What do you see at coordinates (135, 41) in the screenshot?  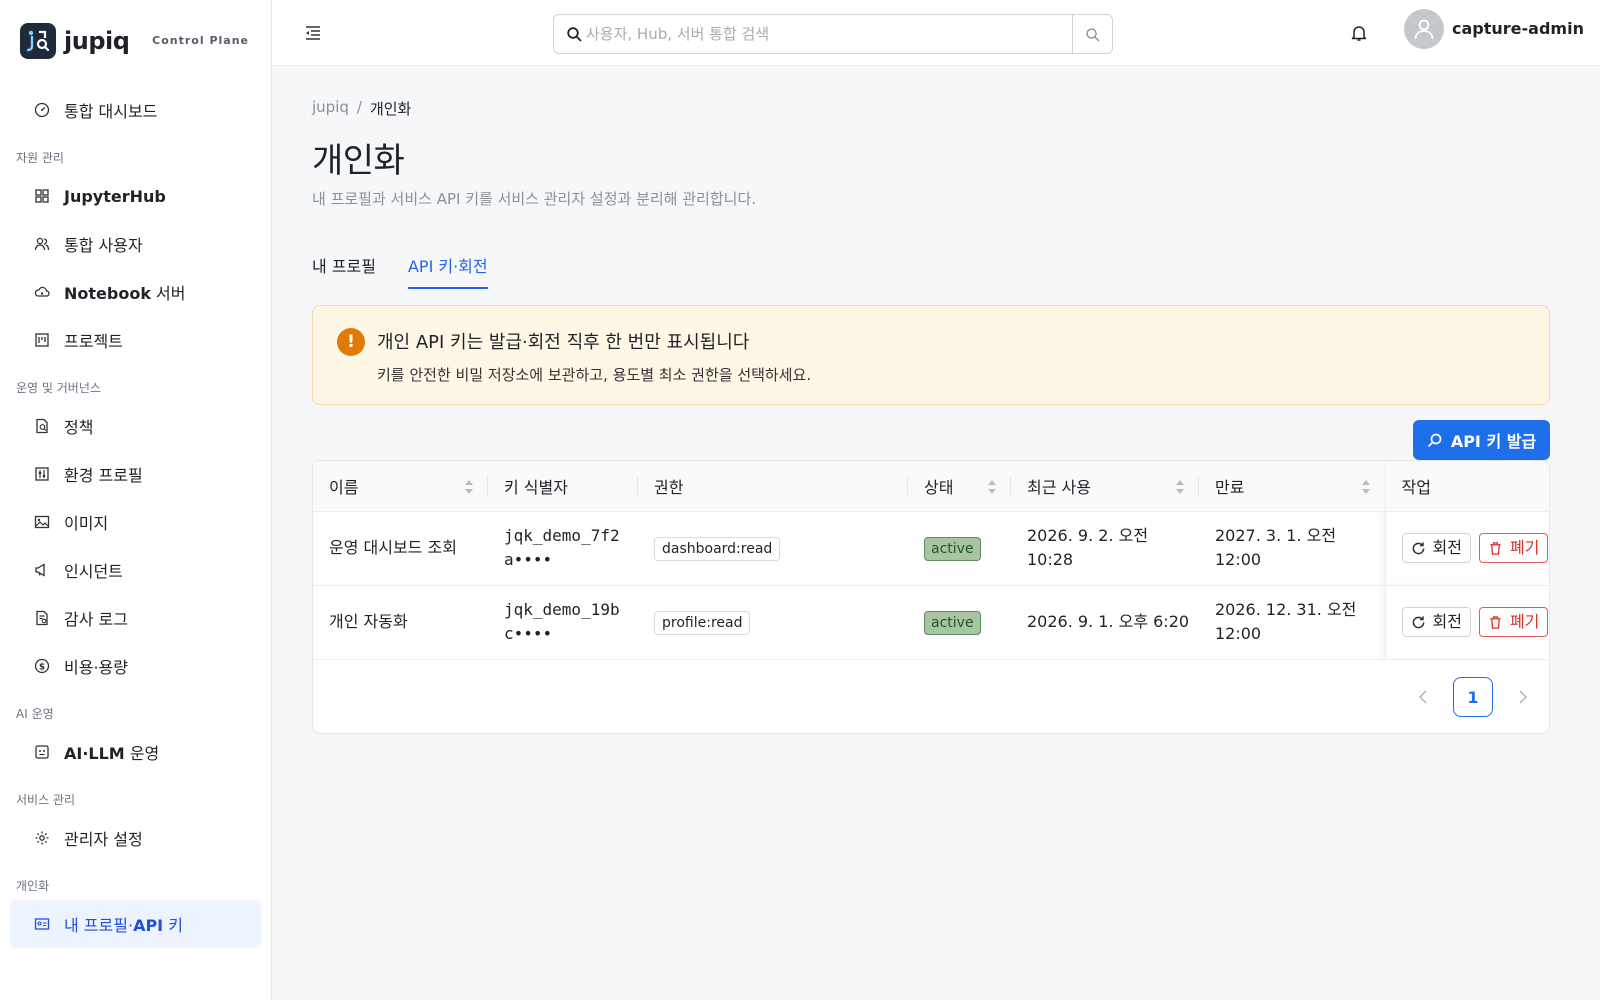 I see `brand: jupiq Control Plane` at bounding box center [135, 41].